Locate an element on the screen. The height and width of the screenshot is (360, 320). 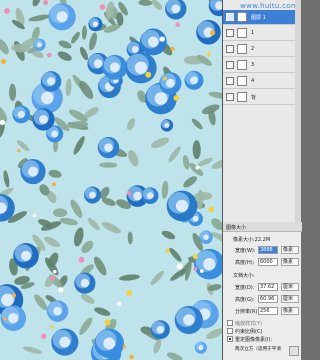
layer-label: 1 is located at coordinates (253, 33).